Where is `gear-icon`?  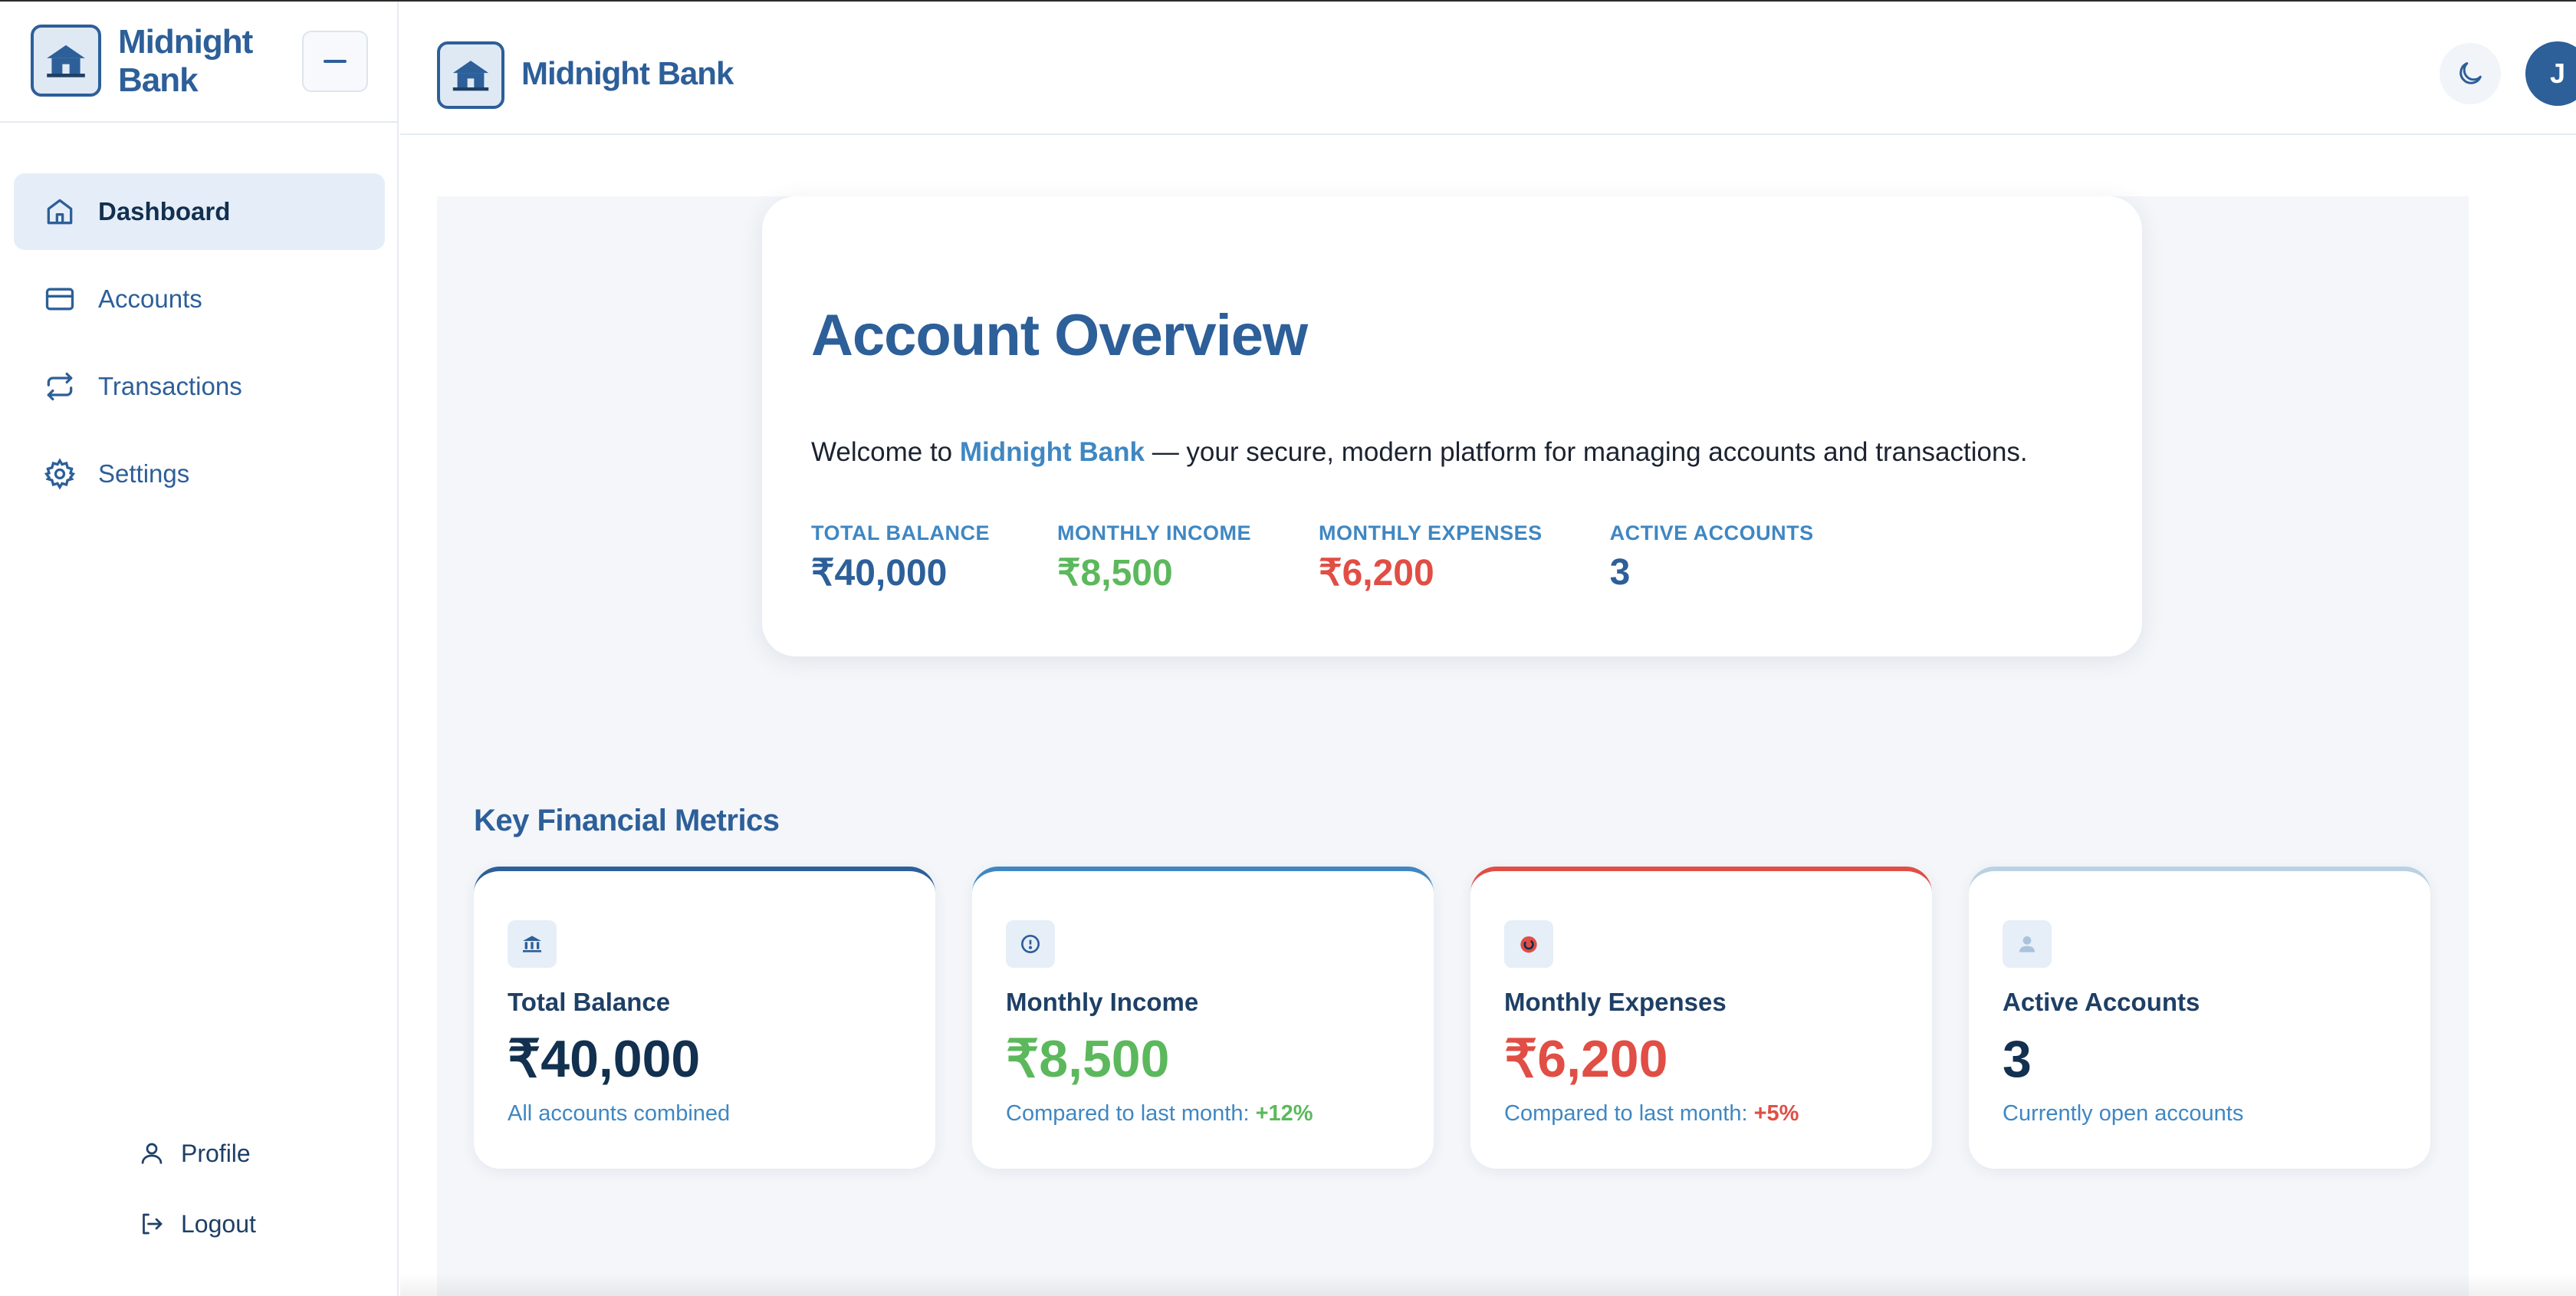
gear-icon is located at coordinates (60, 474).